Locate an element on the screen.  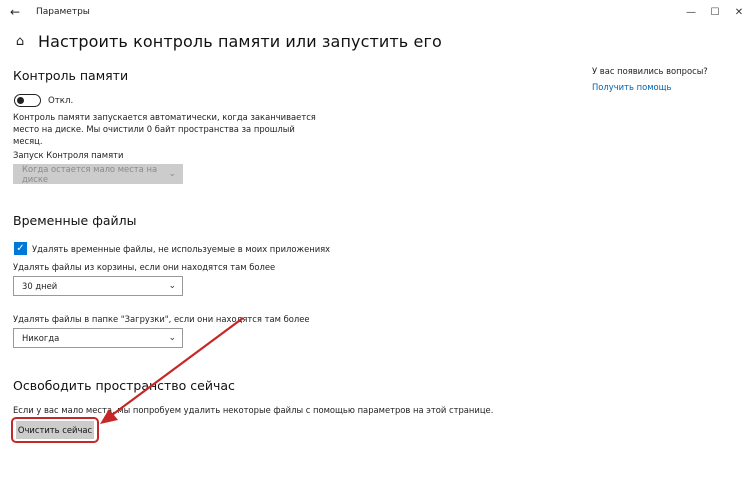
annotation-arrow is located at coordinates (172, 370).